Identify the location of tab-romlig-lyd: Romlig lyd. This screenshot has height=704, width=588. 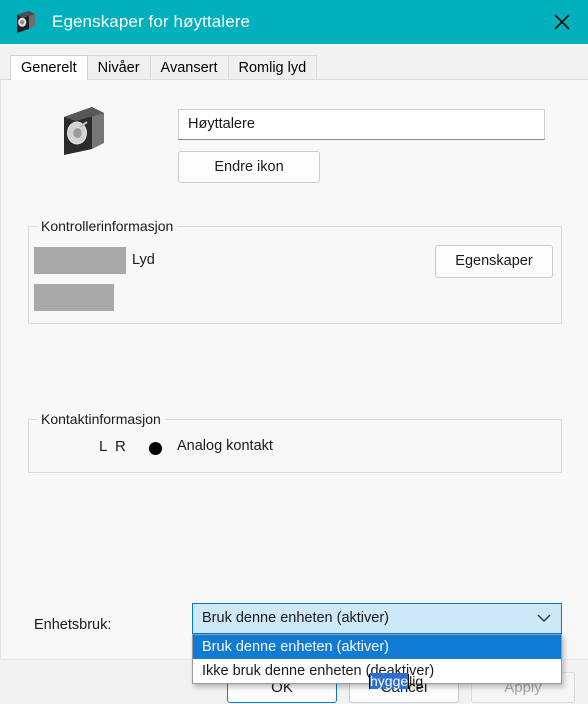
(272, 67).